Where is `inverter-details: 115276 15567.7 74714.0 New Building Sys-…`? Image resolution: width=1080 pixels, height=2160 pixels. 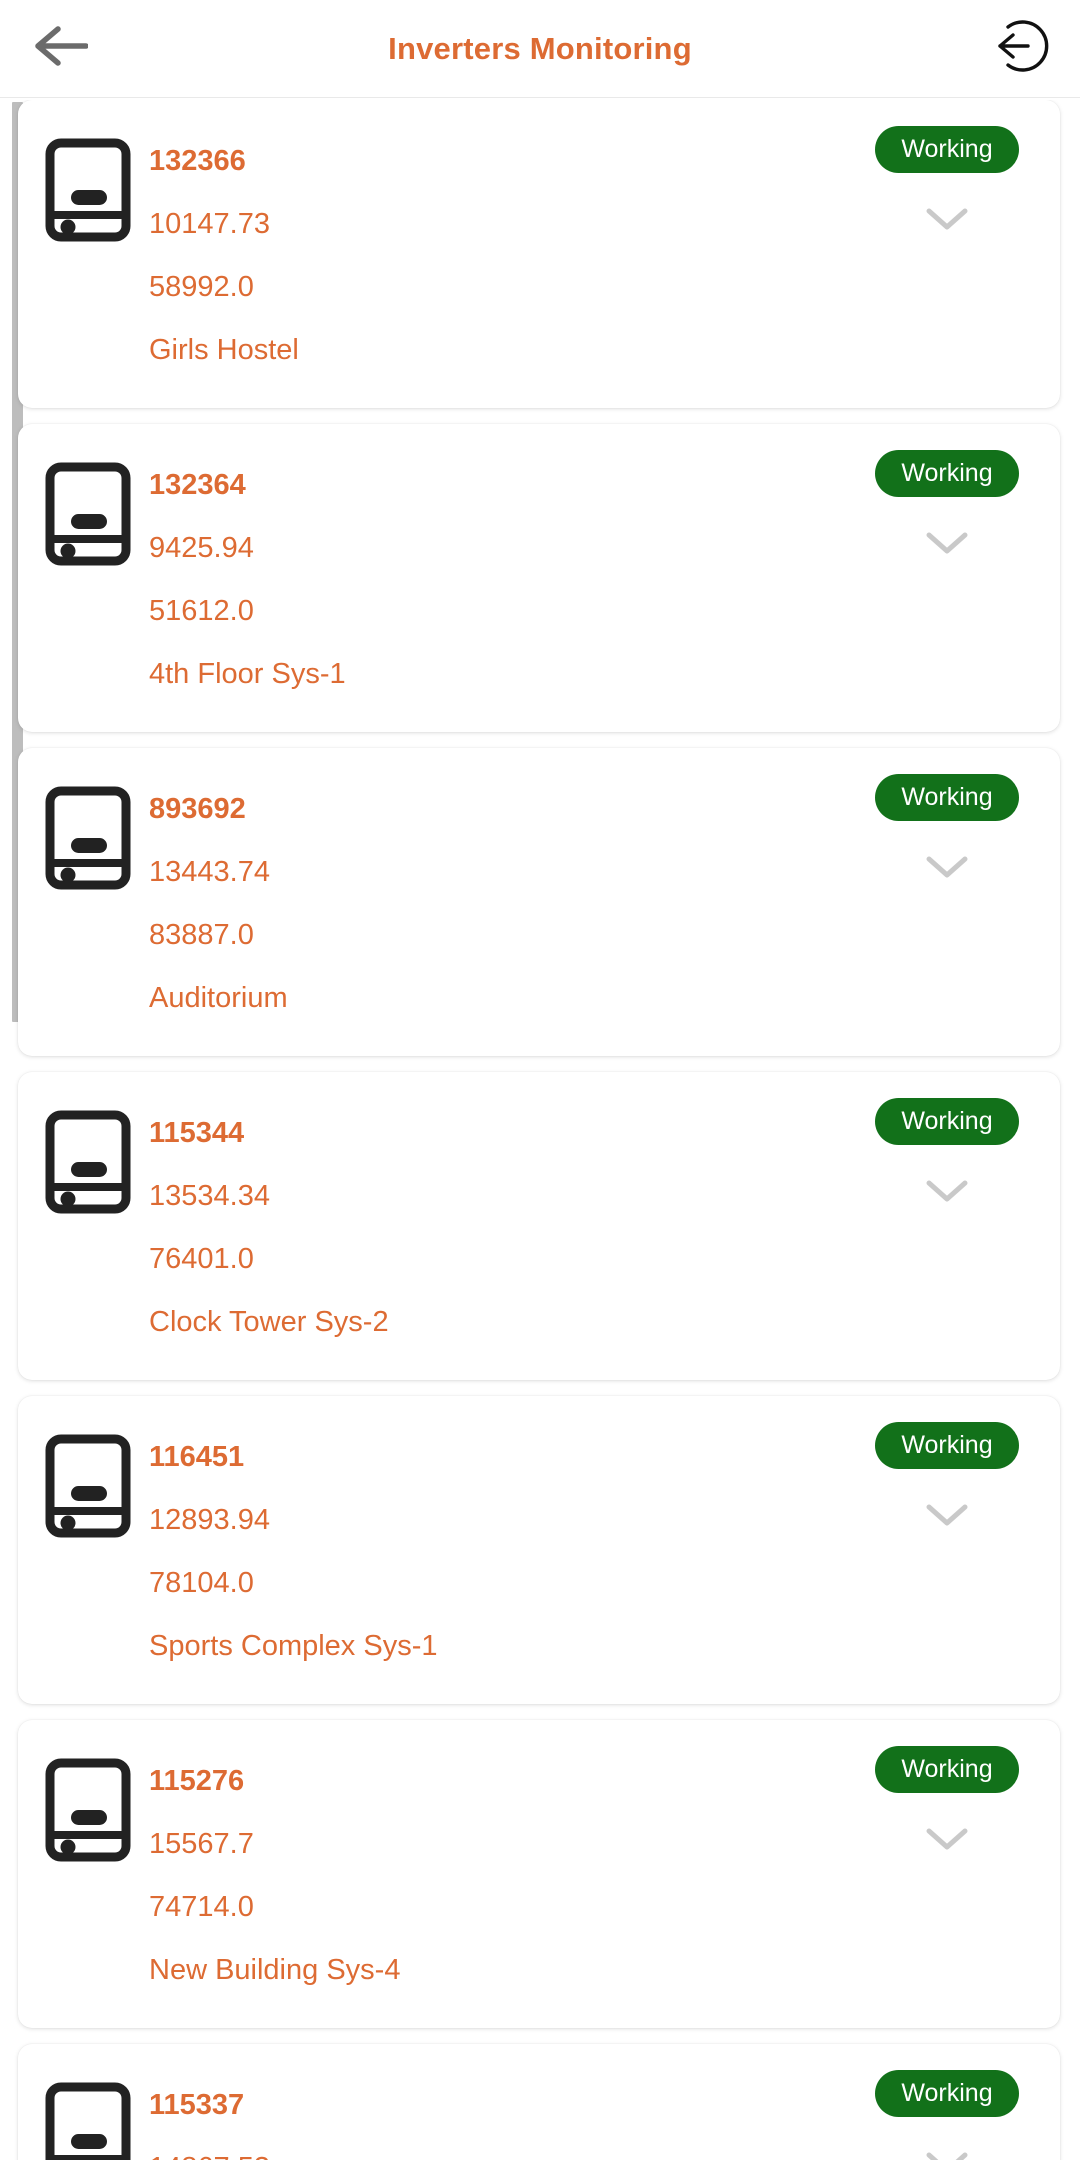
inverter-details: 115276 15567.7 74714.0 New Building Sys-… is located at coordinates (493, 1874).